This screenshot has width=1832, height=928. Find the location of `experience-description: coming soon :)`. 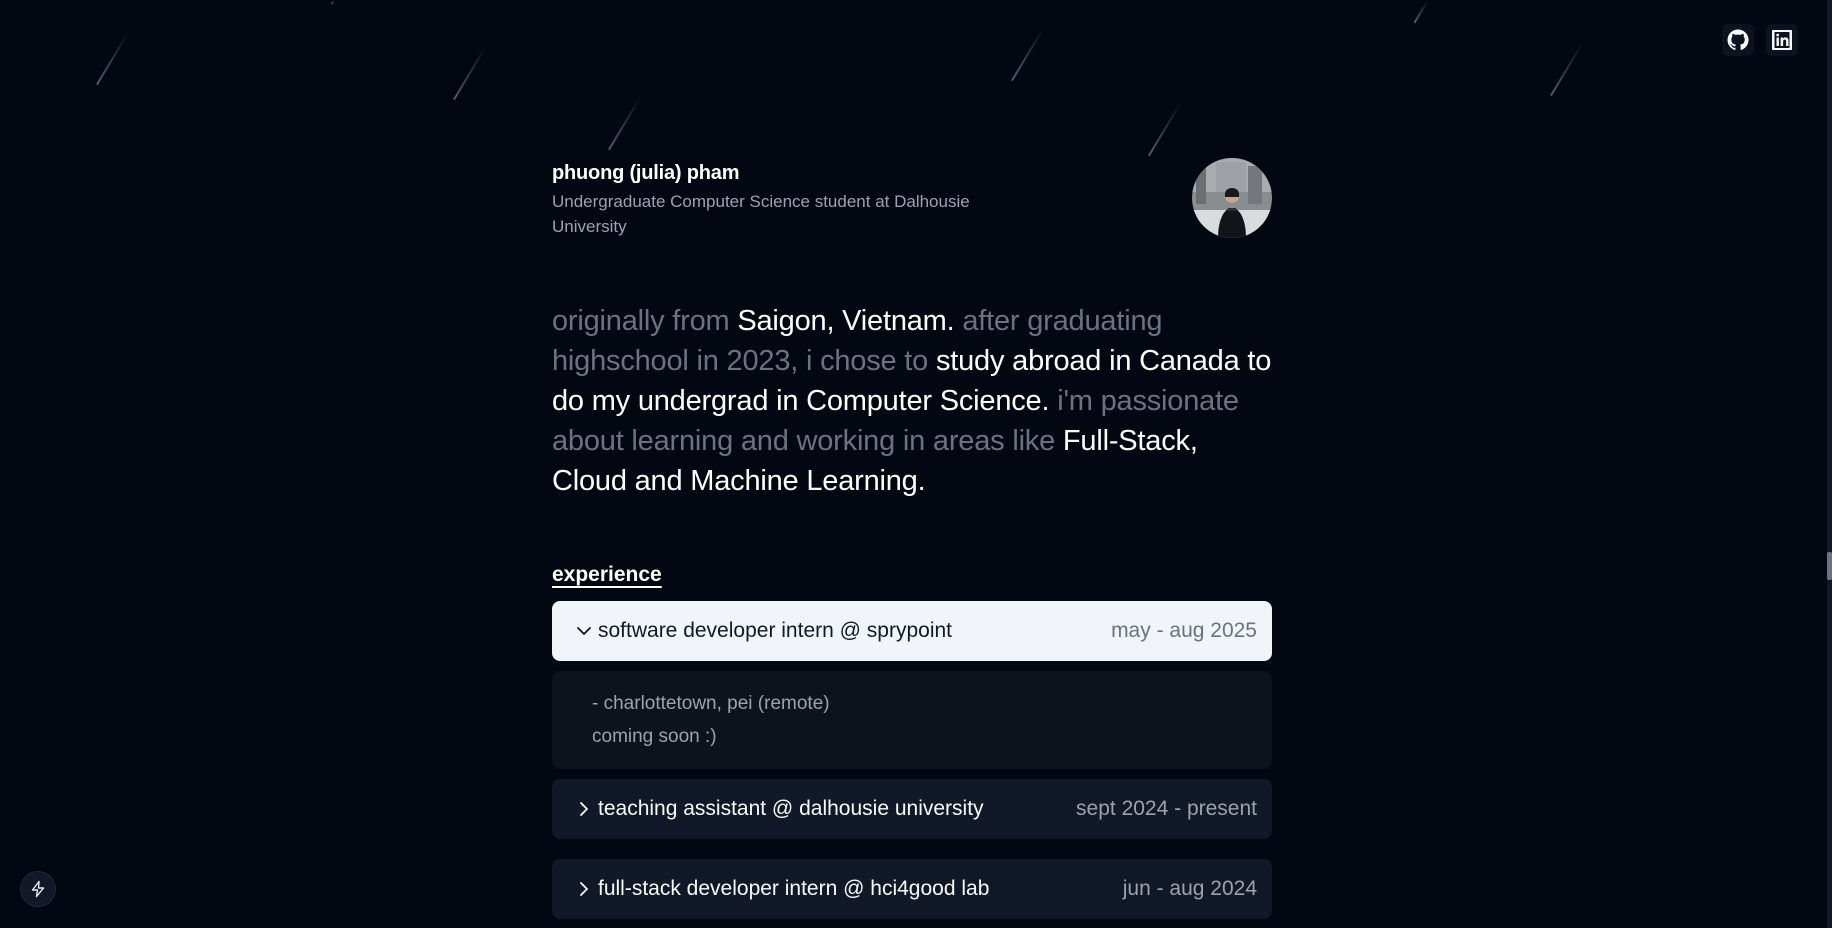

experience-description: coming soon :) is located at coordinates (654, 736).